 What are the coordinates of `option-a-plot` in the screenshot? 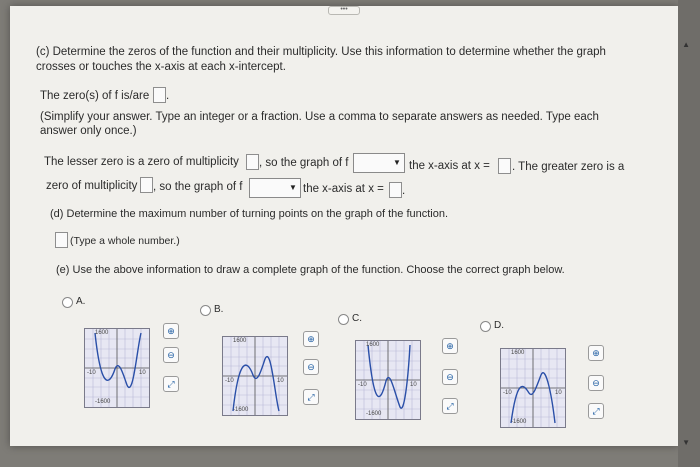 It's located at (117, 368).